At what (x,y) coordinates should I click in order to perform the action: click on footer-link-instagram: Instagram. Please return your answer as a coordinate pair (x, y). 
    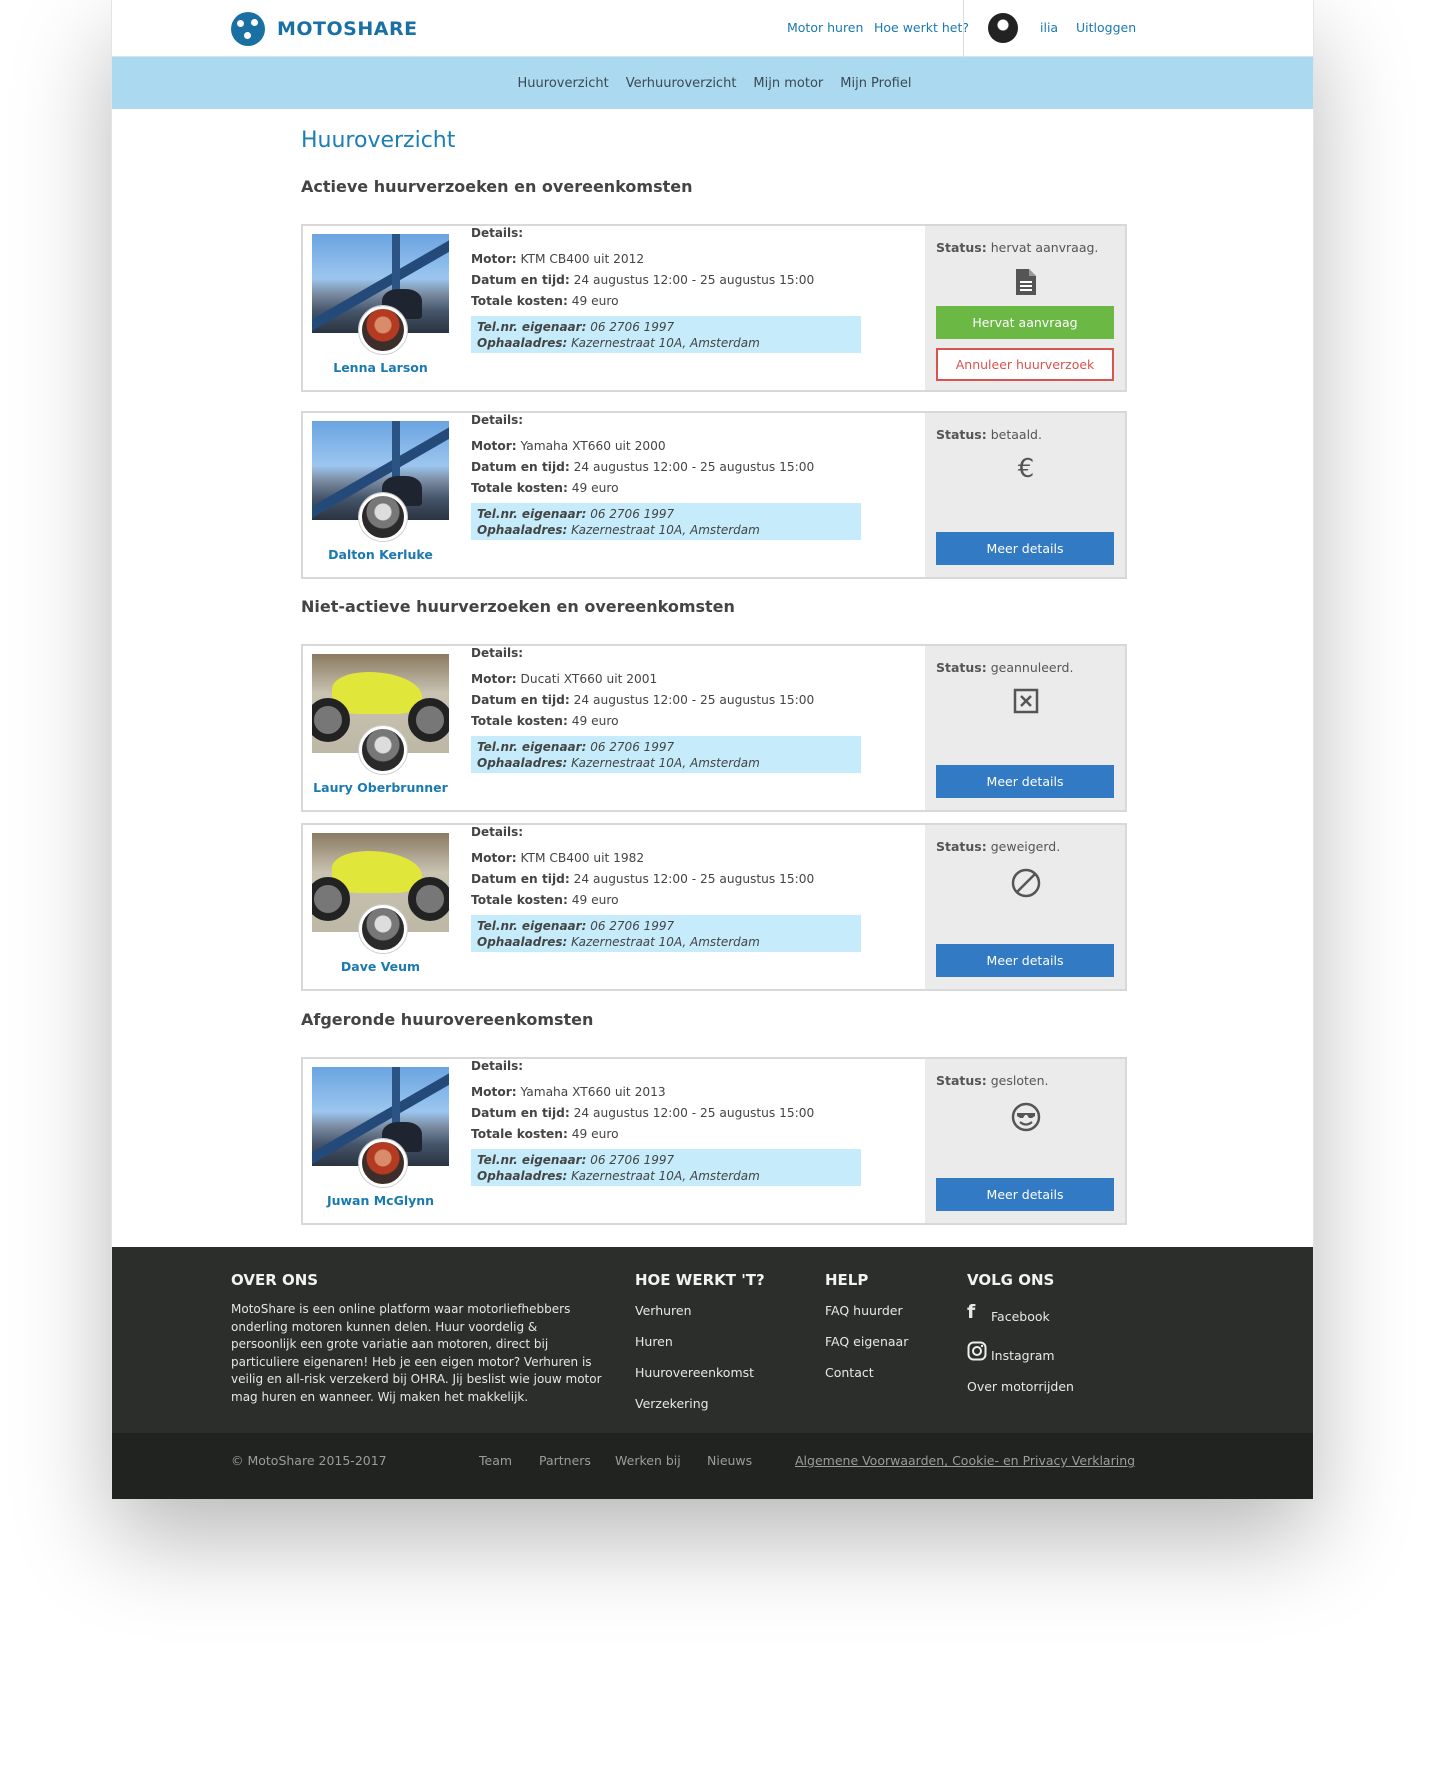
    Looking at the image, I should click on (1023, 1355).